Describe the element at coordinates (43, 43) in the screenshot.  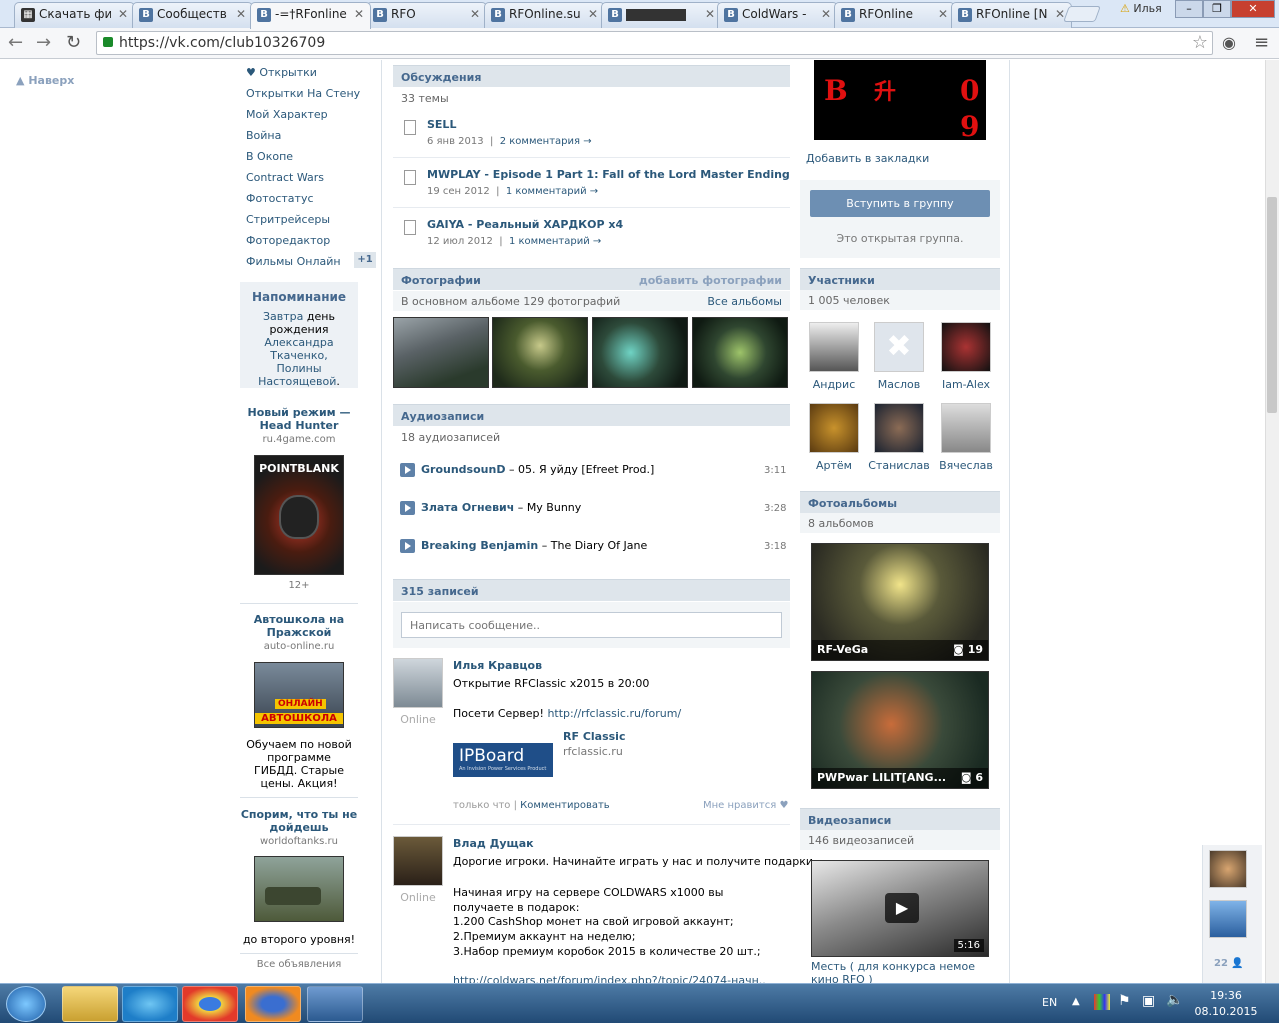
I see `forward-icon: →` at that location.